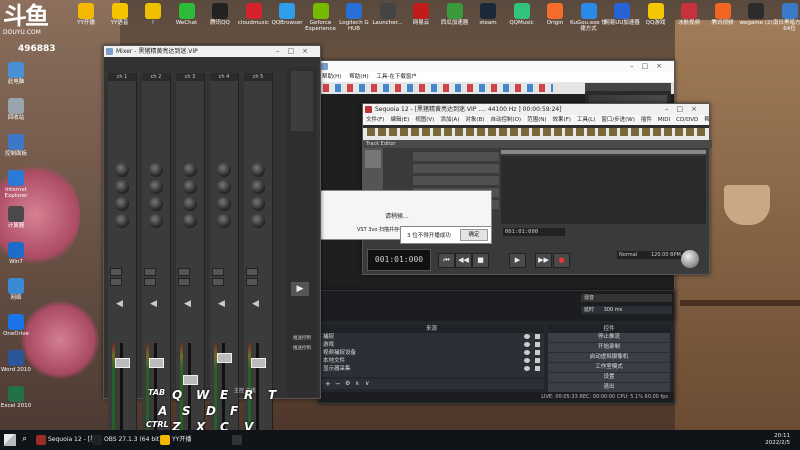 Image resolution: width=800 pixels, height=450 pixels. What do you see at coordinates (618, 120) in the screenshot?
I see `menu-item: 窗口/步进(W)` at bounding box center [618, 120].